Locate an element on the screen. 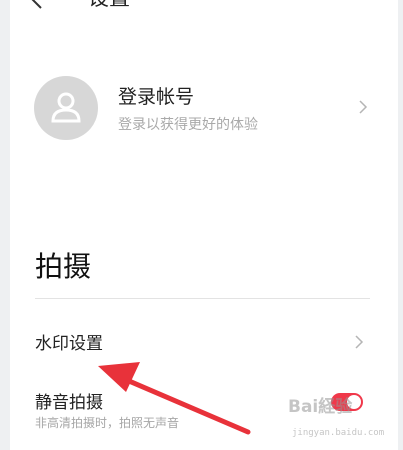  mute-shooting-subtitle: 非高清拍摄时，拍照无声音 is located at coordinates (107, 423).